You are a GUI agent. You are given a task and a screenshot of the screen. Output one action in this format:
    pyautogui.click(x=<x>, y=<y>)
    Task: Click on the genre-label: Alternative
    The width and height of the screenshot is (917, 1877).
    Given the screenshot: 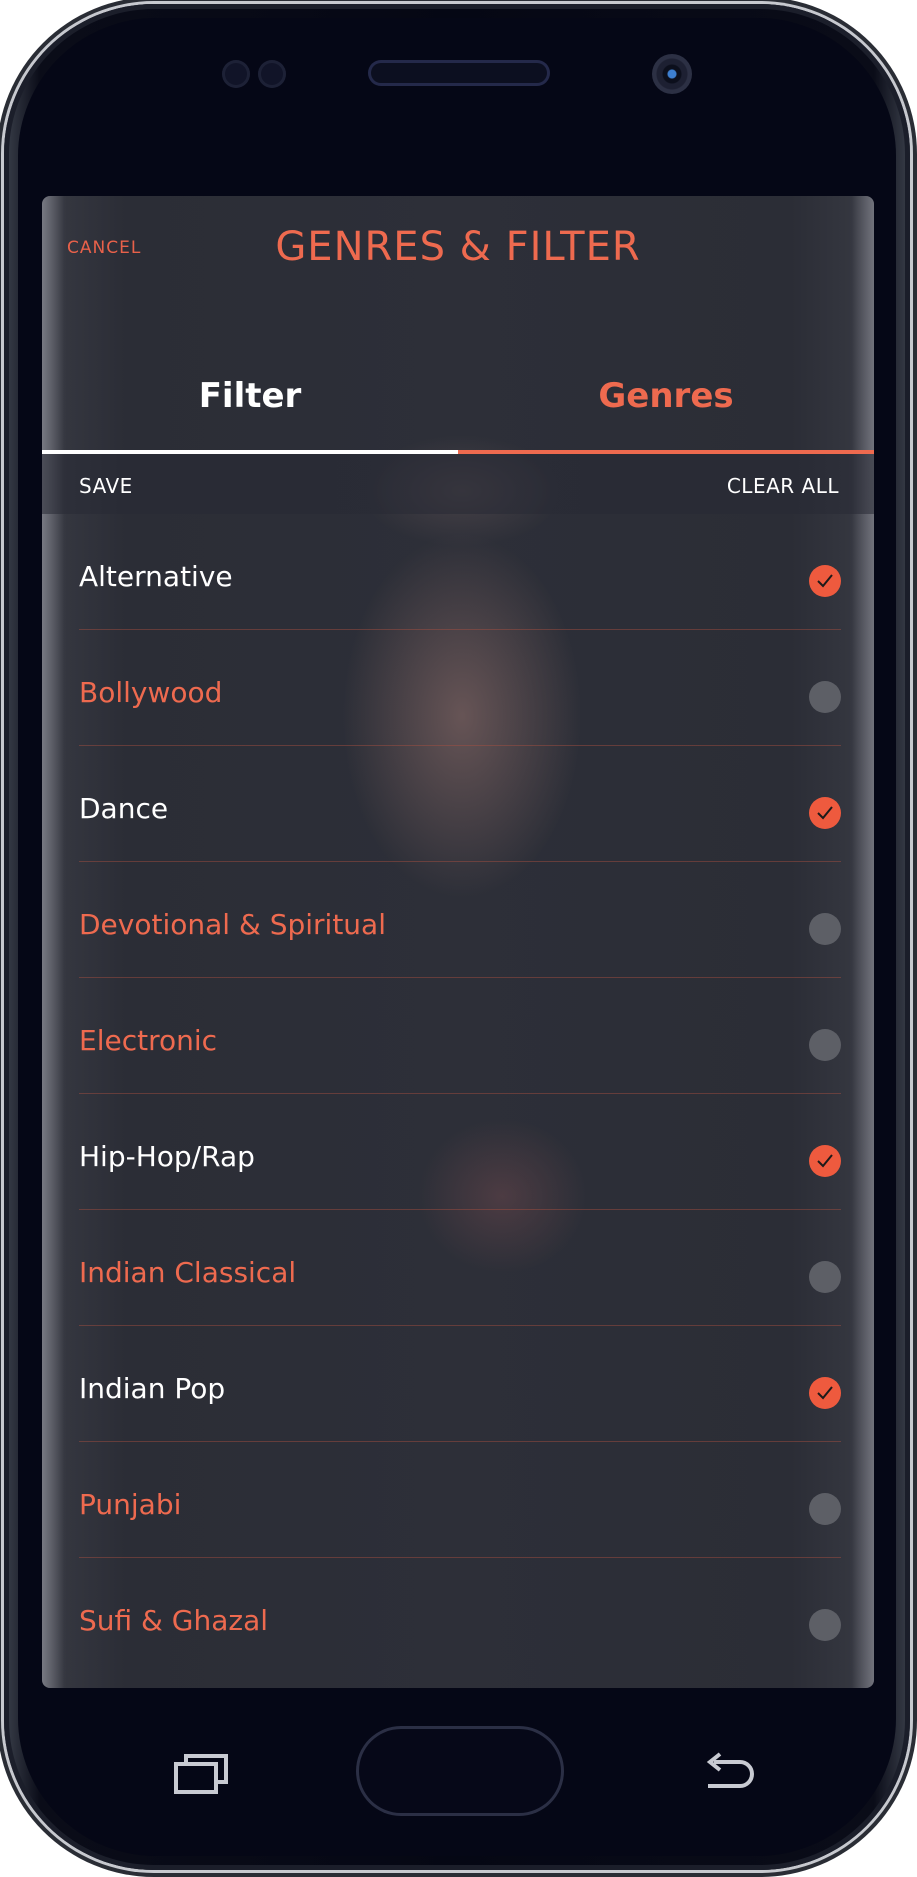 What is the action you would take?
    pyautogui.click(x=156, y=576)
    